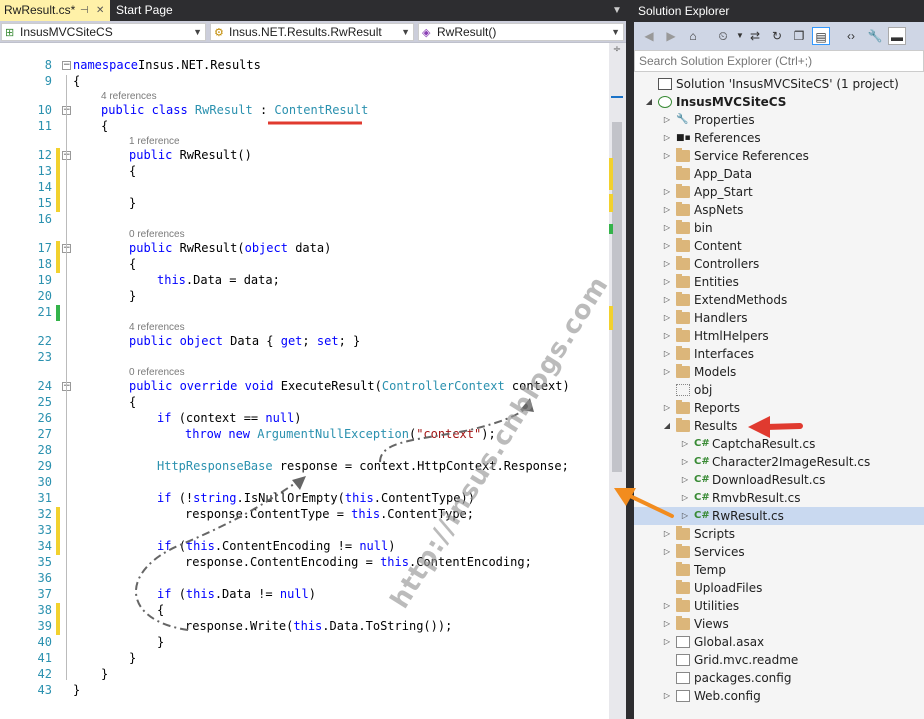 Image resolution: width=924 pixels, height=719 pixels. Describe the element at coordinates (100, 10) in the screenshot. I see `close-icon: ✕` at that location.